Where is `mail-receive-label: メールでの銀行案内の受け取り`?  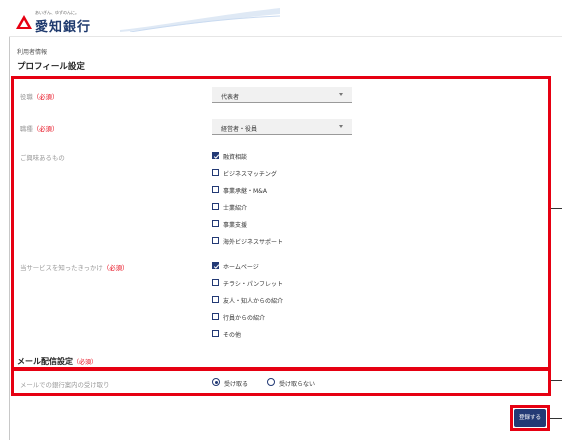 mail-receive-label: メールでの銀行案内の受け取り is located at coordinates (65, 385).